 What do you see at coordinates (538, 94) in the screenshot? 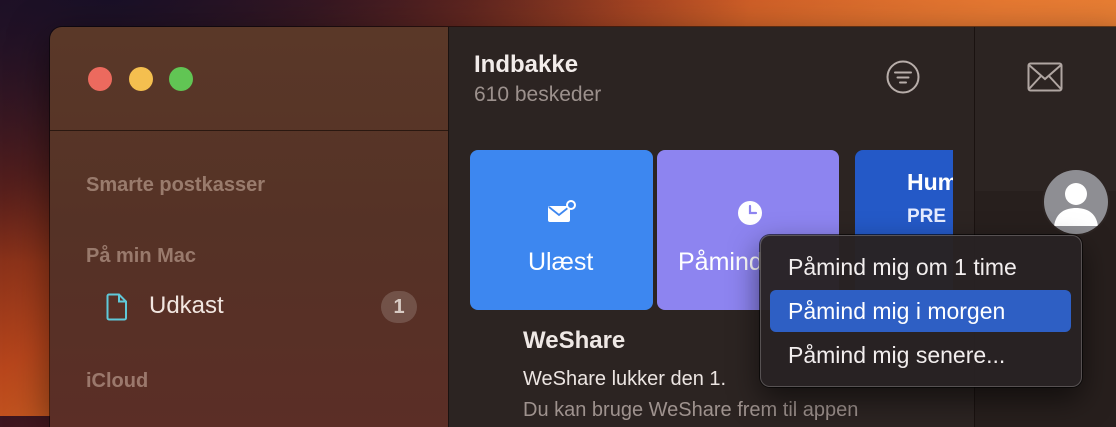
I see `message-count: 610 beskeder` at bounding box center [538, 94].